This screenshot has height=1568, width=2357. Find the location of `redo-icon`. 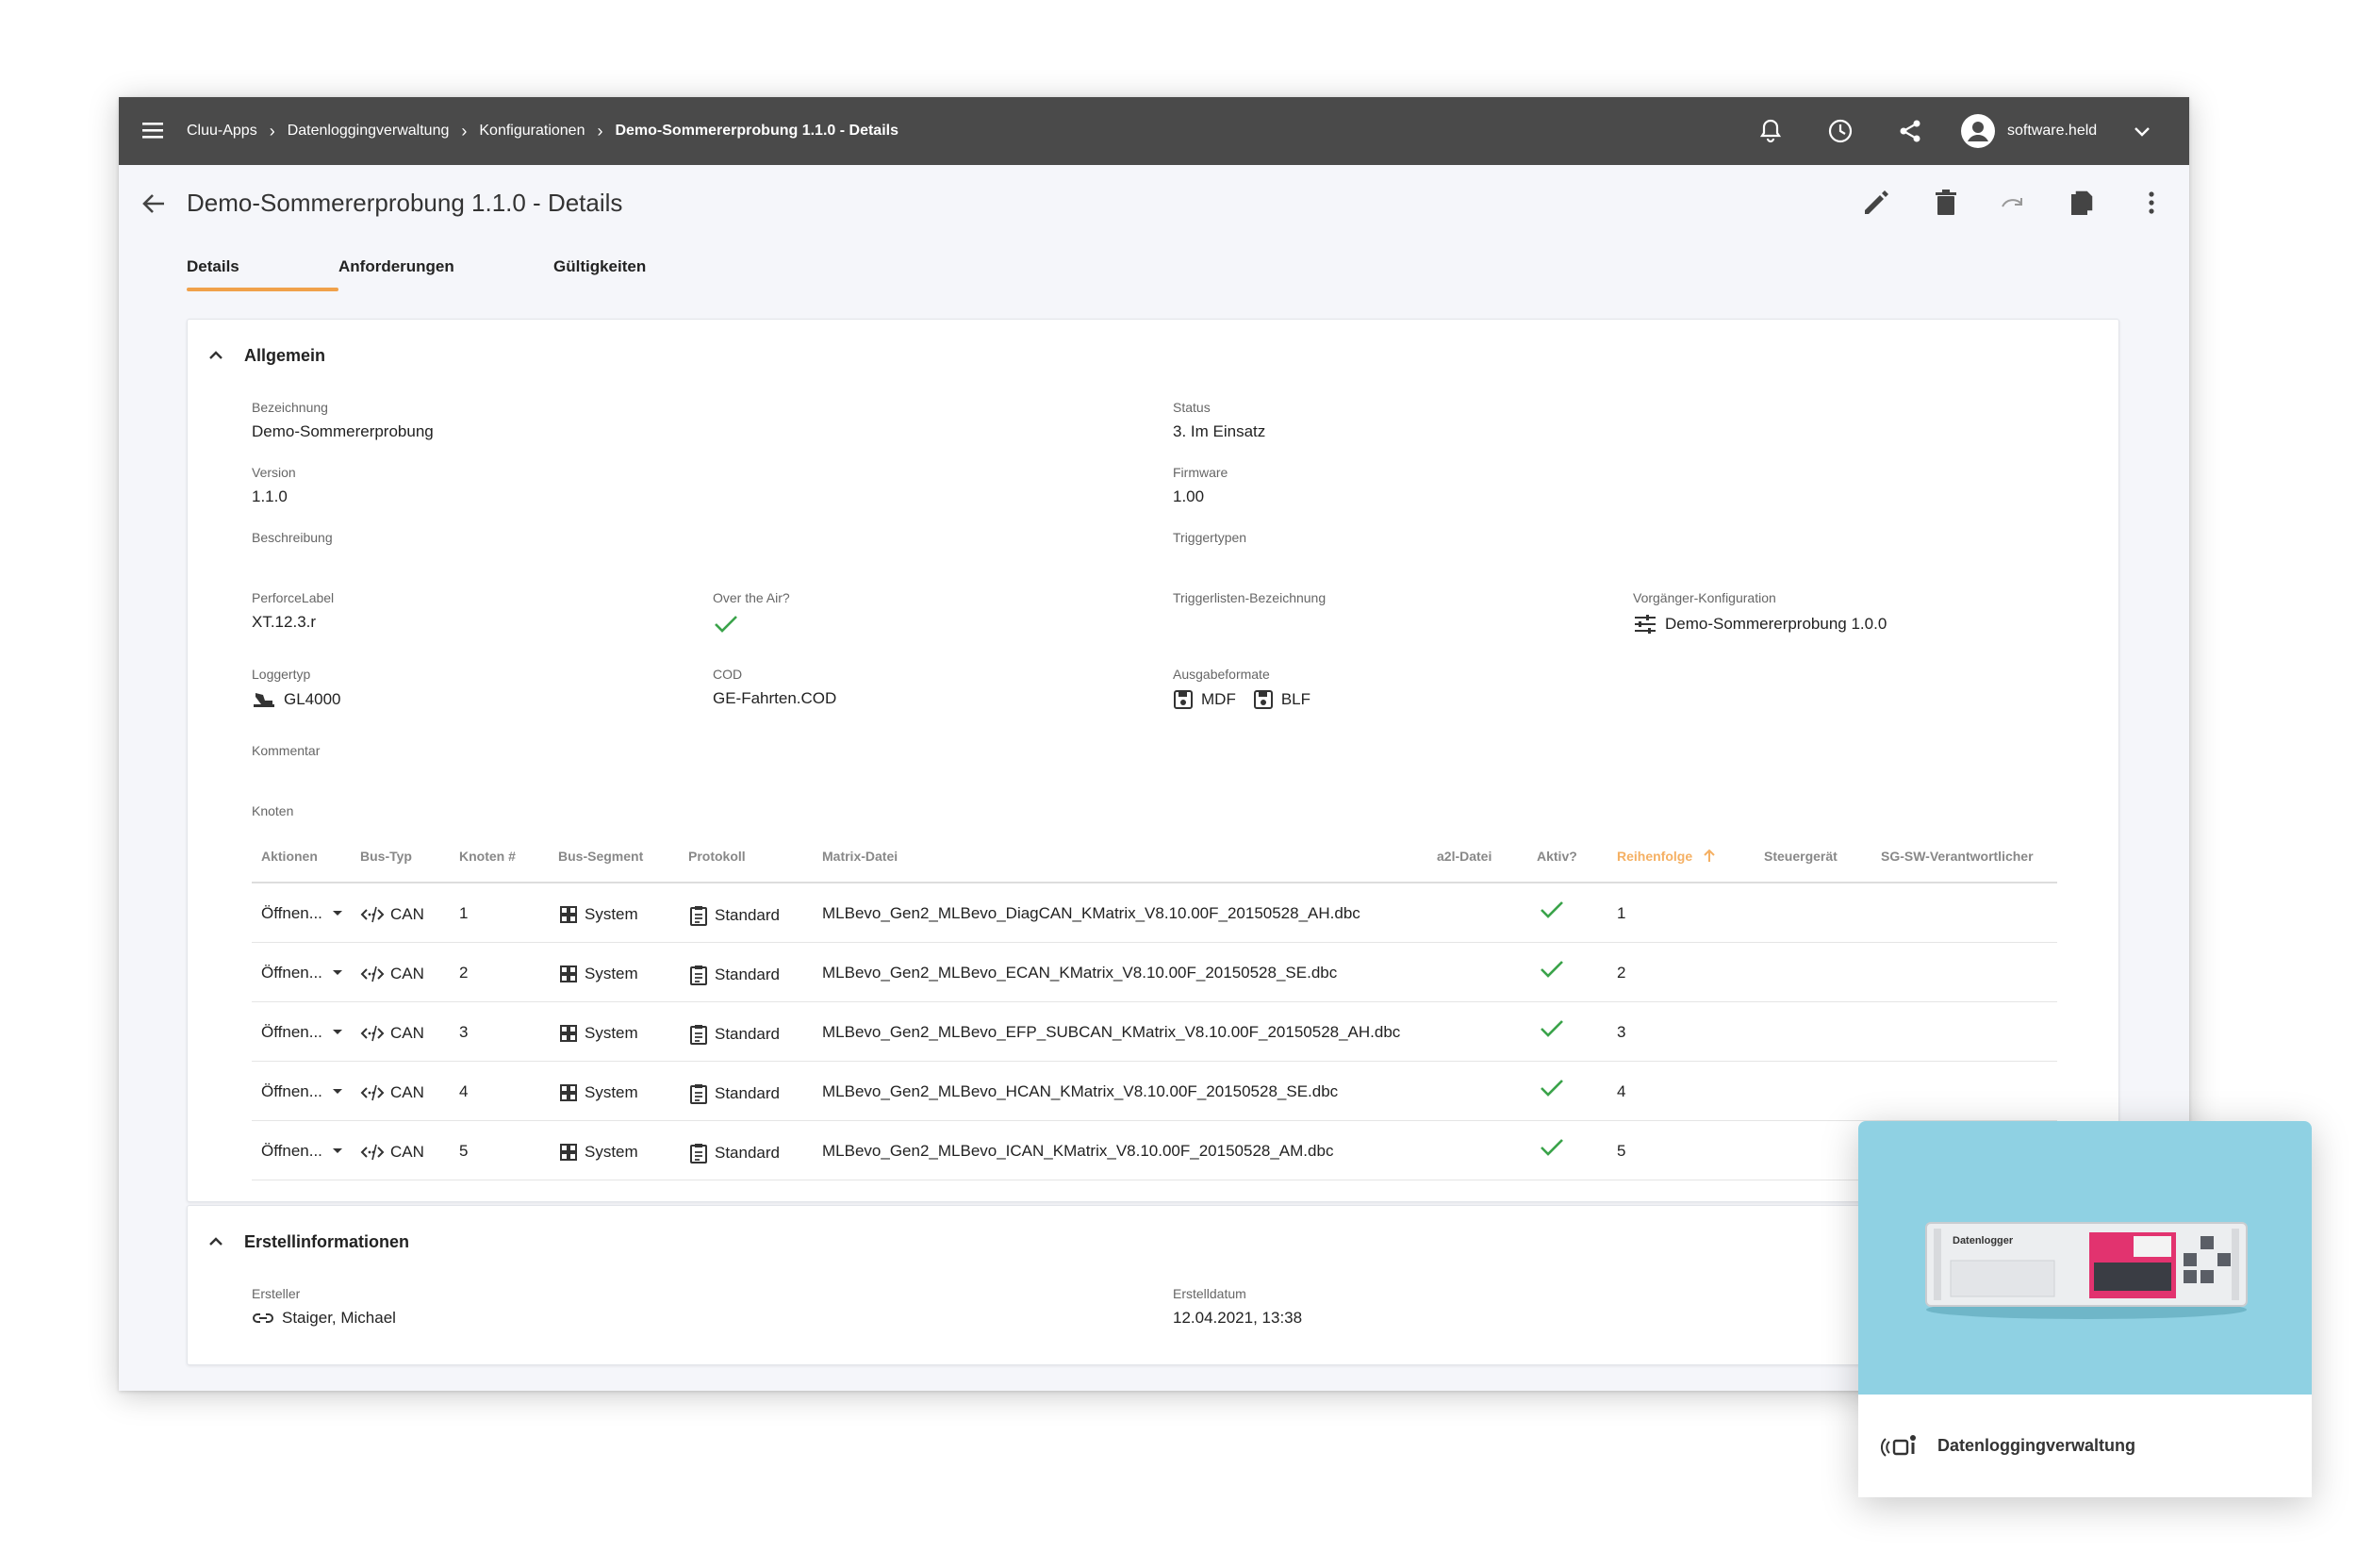

redo-icon is located at coordinates (2014, 203).